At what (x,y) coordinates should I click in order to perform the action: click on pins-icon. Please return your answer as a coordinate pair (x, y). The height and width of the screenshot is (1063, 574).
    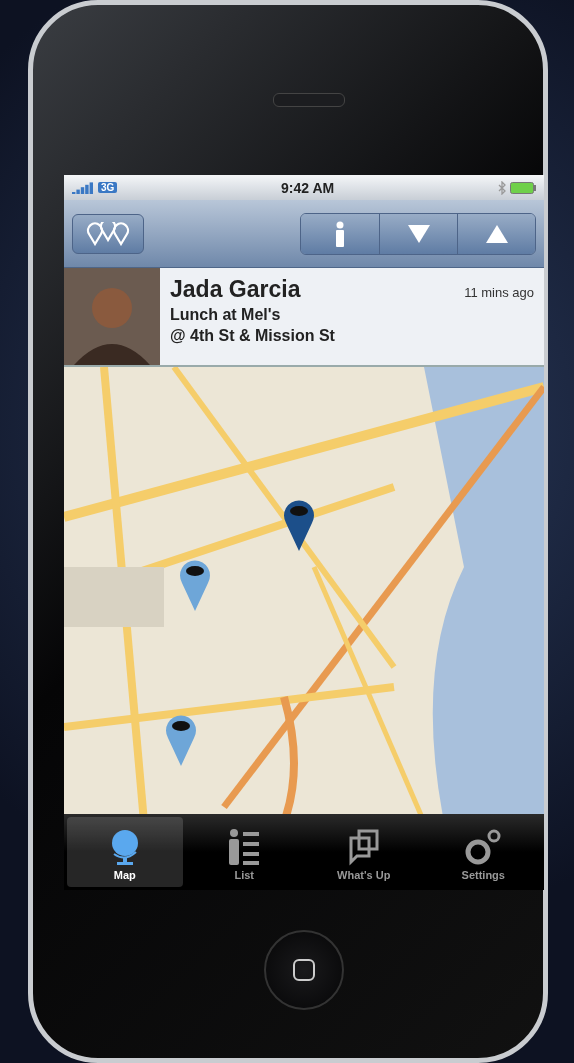
    Looking at the image, I should click on (108, 233).